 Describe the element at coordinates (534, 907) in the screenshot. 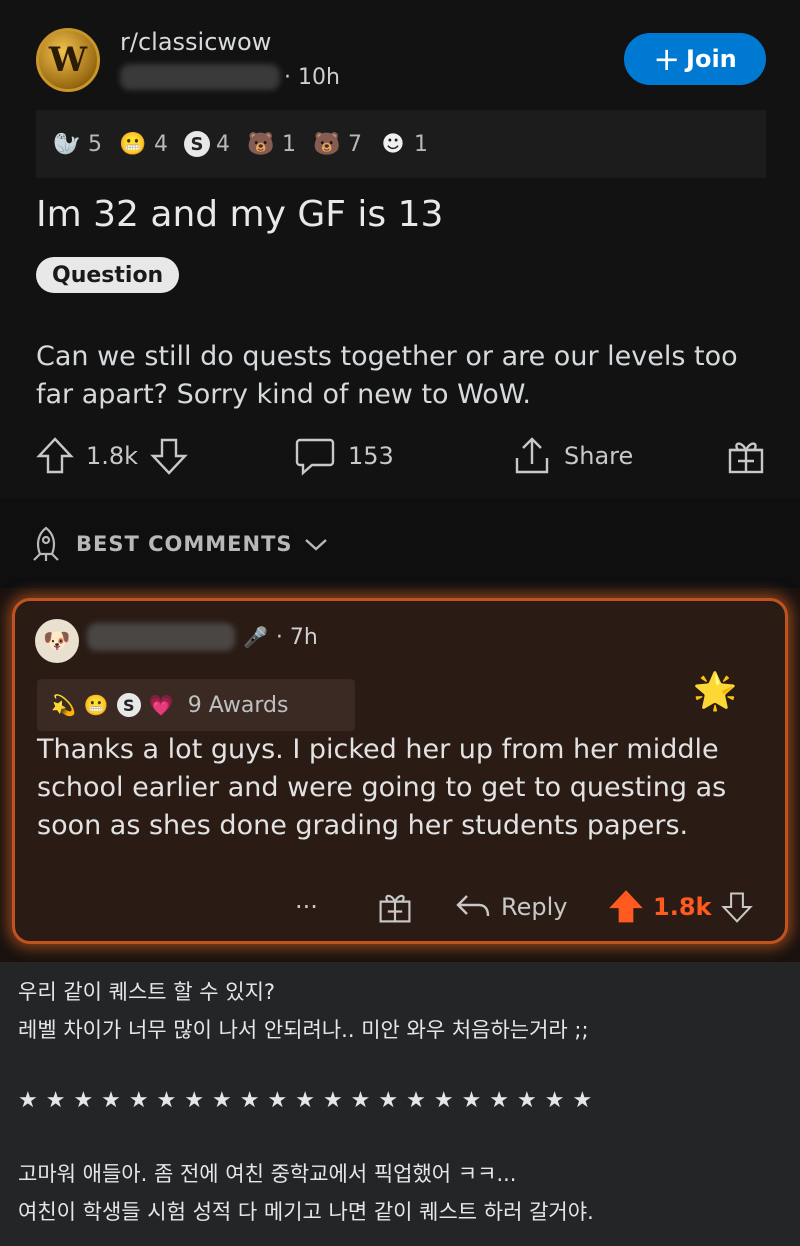

I see `reply-label: Reply` at that location.